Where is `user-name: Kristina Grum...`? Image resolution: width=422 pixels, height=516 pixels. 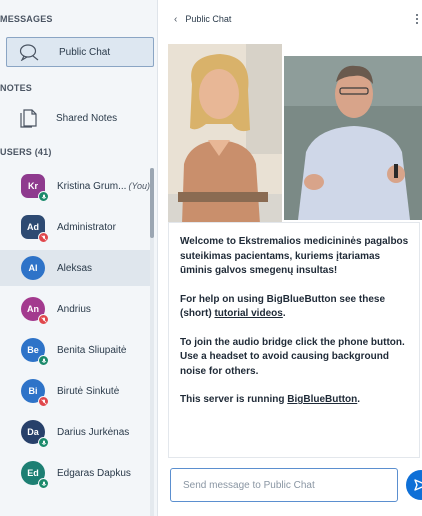 user-name: Kristina Grum... is located at coordinates (92, 186).